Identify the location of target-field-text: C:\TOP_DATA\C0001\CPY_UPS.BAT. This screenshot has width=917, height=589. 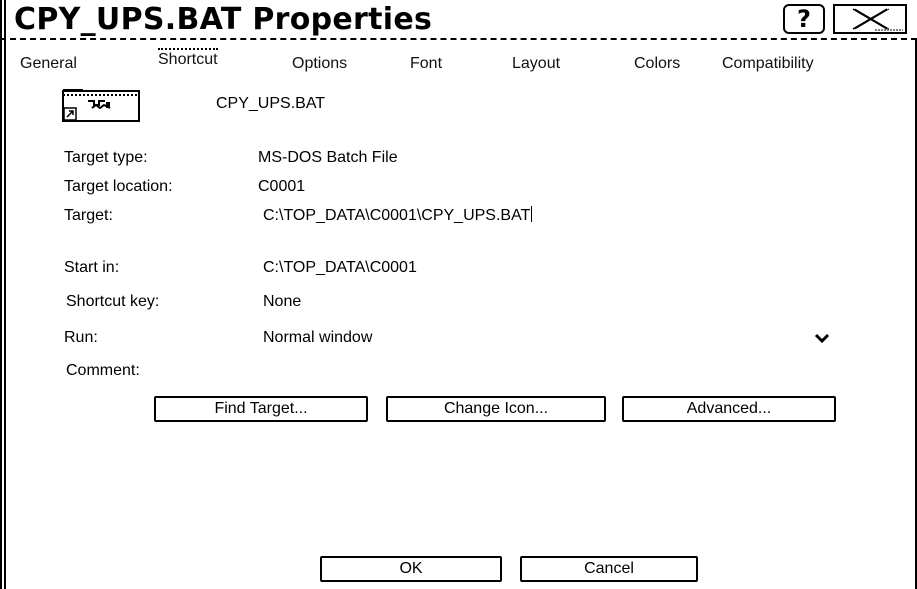
(397, 215).